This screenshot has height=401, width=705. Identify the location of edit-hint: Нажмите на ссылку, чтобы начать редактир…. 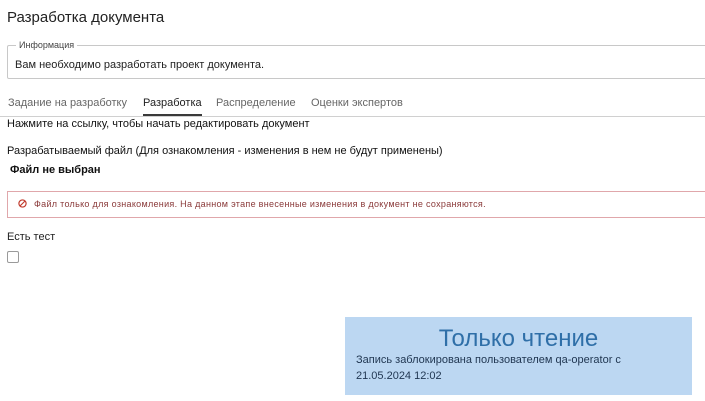
(158, 124).